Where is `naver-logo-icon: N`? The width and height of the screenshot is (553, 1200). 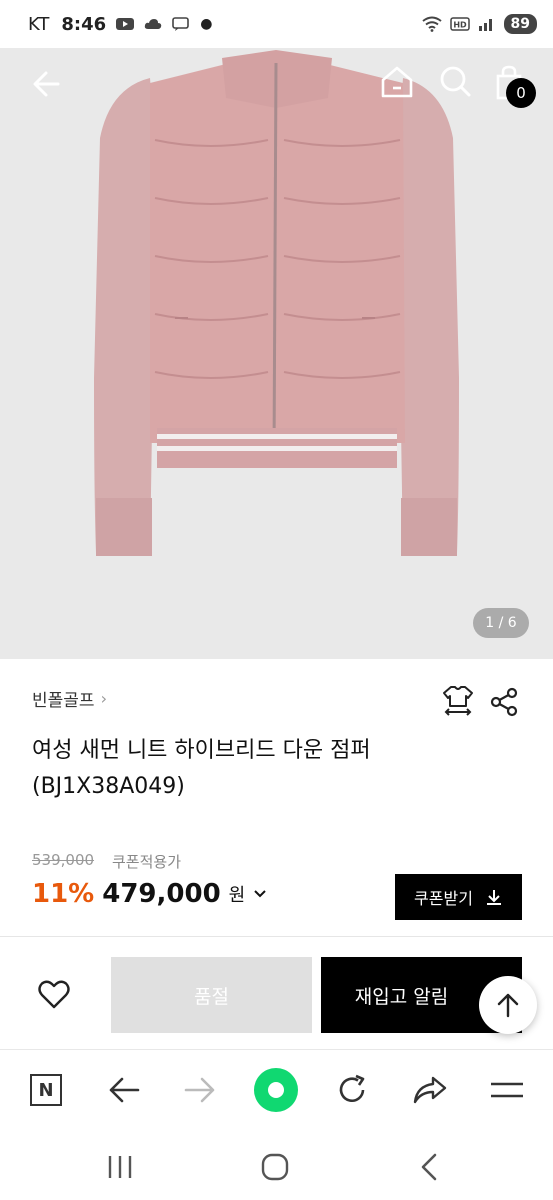 naver-logo-icon: N is located at coordinates (46, 1090).